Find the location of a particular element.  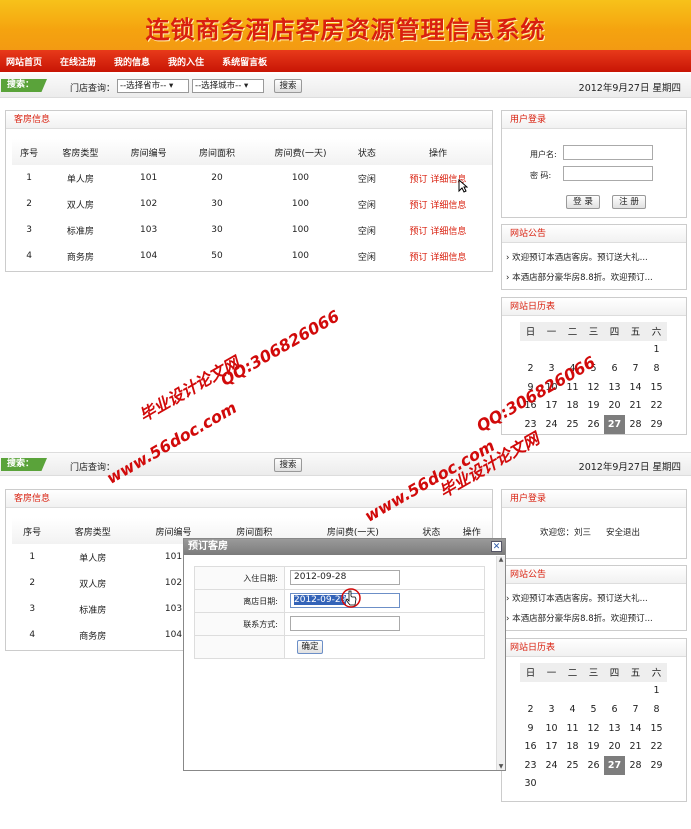

rooms-title: 客房信息 is located at coordinates (249, 120).